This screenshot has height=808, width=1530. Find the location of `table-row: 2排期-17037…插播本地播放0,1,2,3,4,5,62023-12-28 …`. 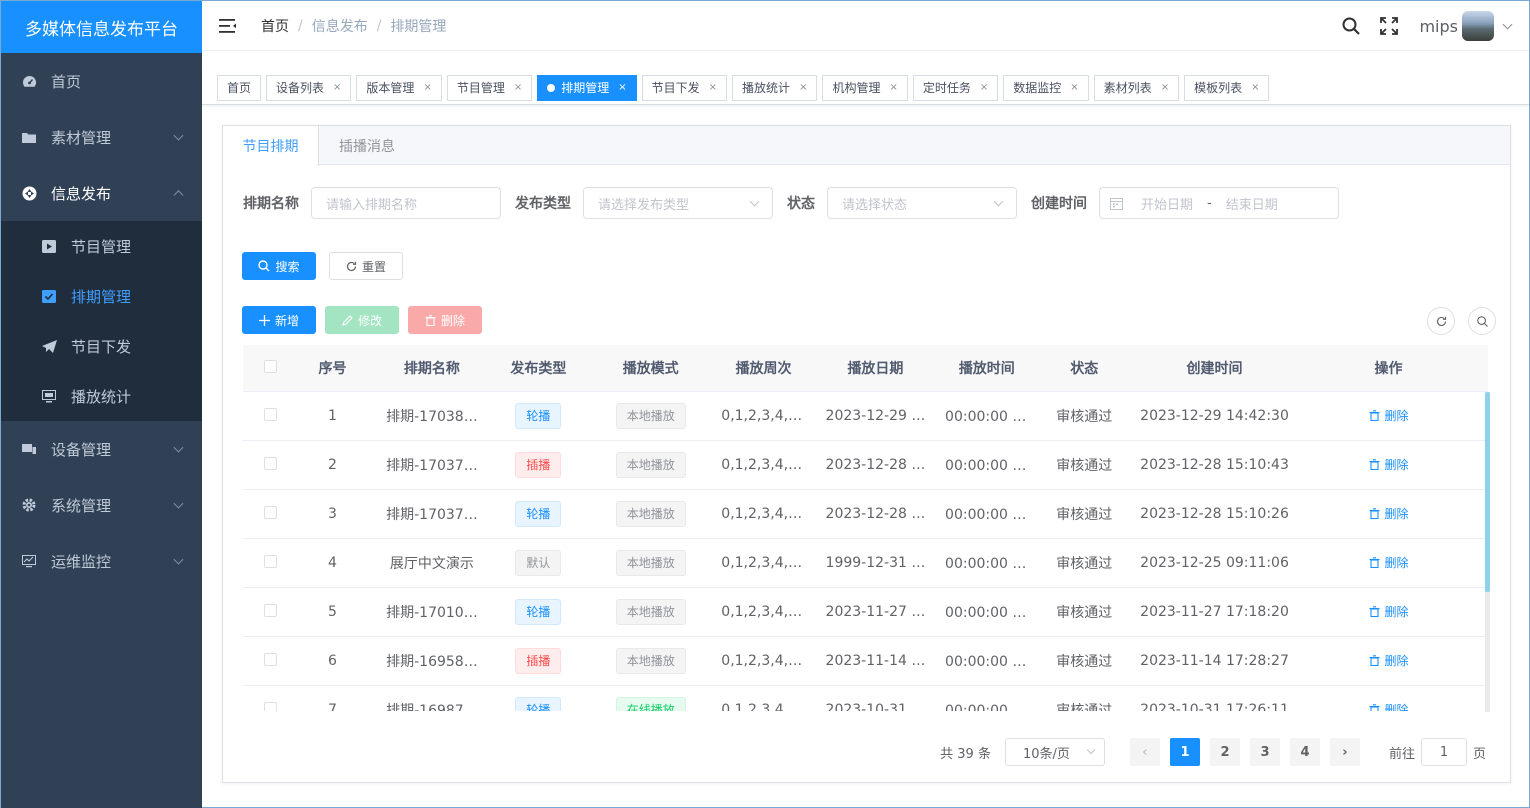

table-row: 2排期-17037…插播本地播放0,1,2,3,4,5,62023-12-28 … is located at coordinates (865, 465).